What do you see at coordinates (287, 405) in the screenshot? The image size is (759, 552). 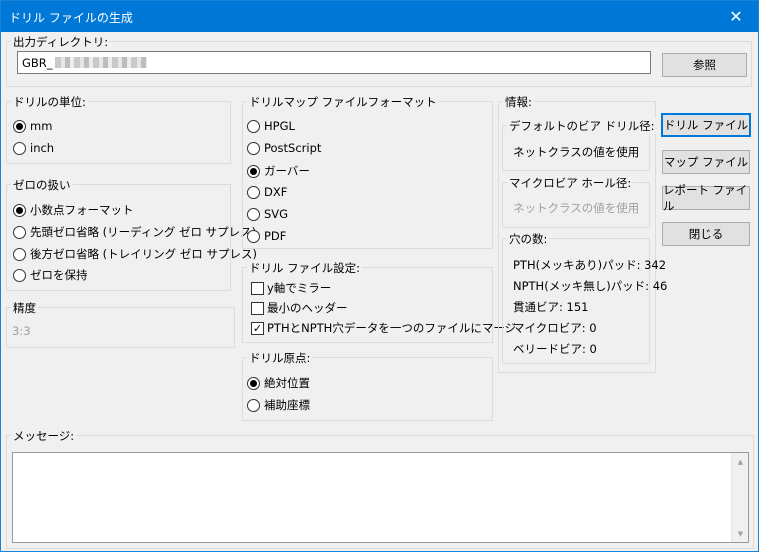 I see `origin-option-label: 補助座標` at bounding box center [287, 405].